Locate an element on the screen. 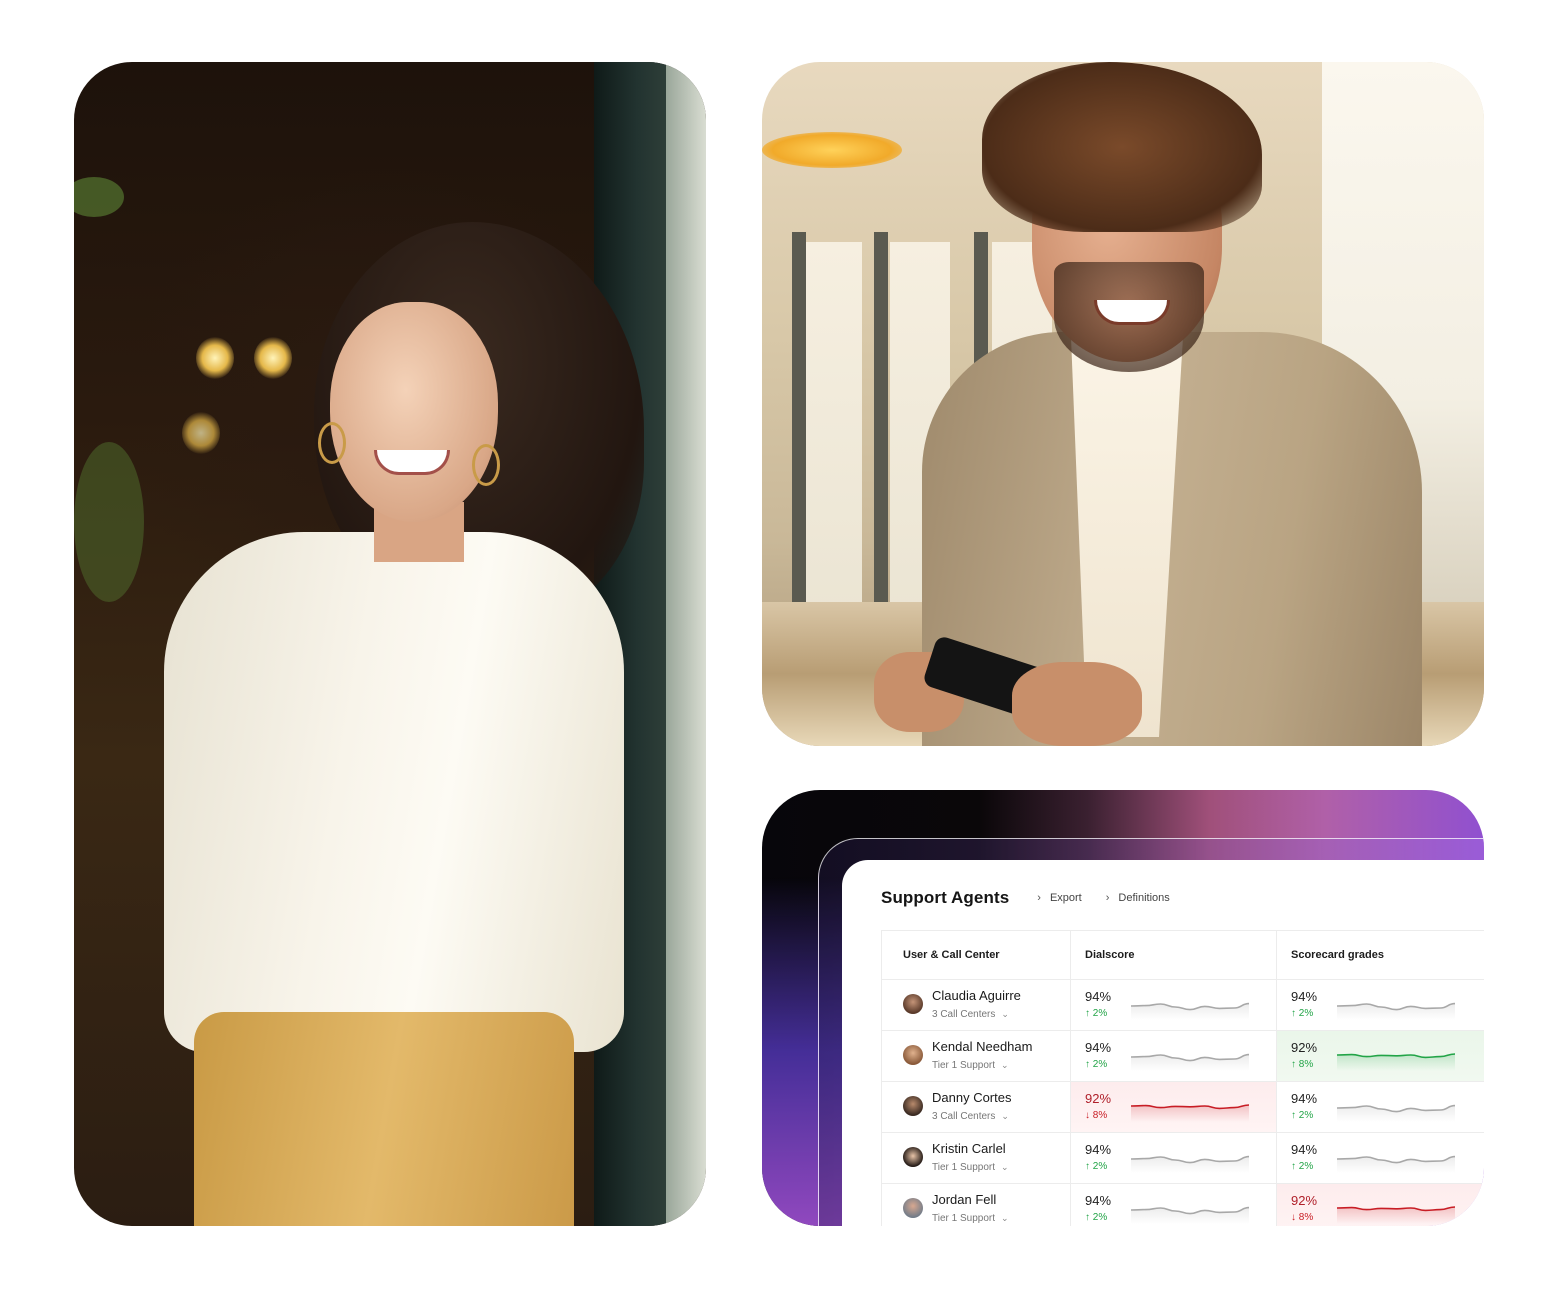  face is located at coordinates (414, 412).